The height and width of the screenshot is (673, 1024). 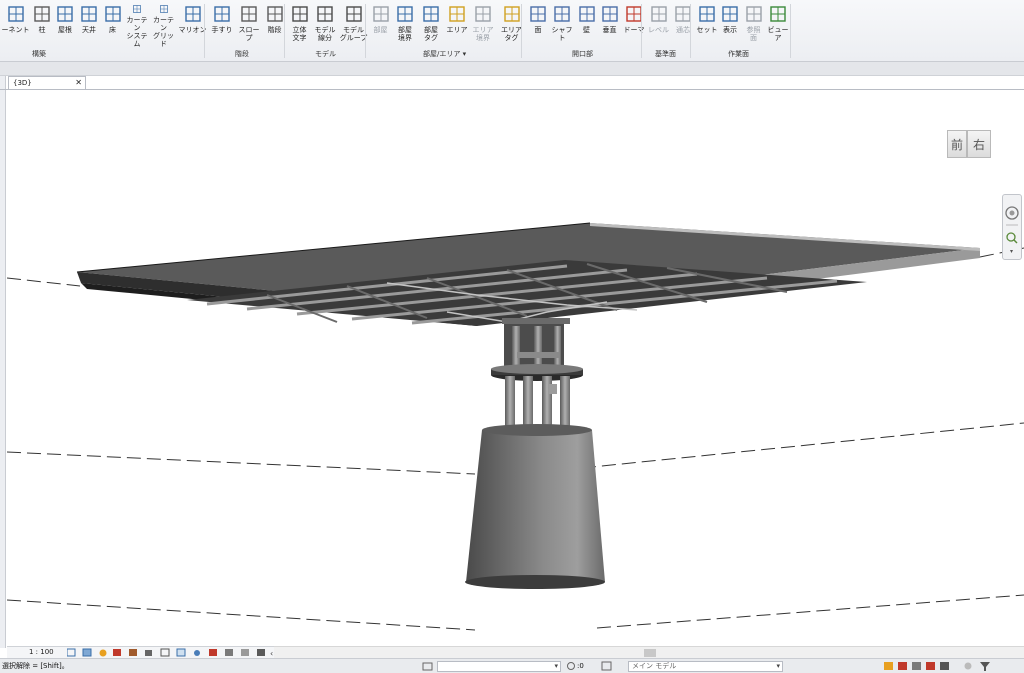 What do you see at coordinates (535, 506) in the screenshot?
I see `cone-base` at bounding box center [535, 506].